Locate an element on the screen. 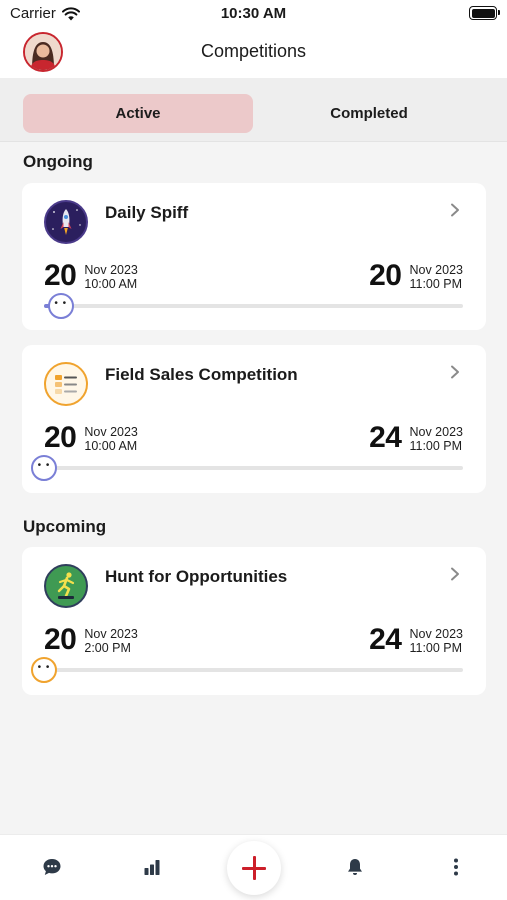 The width and height of the screenshot is (507, 900). add-competition-button is located at coordinates (254, 868).